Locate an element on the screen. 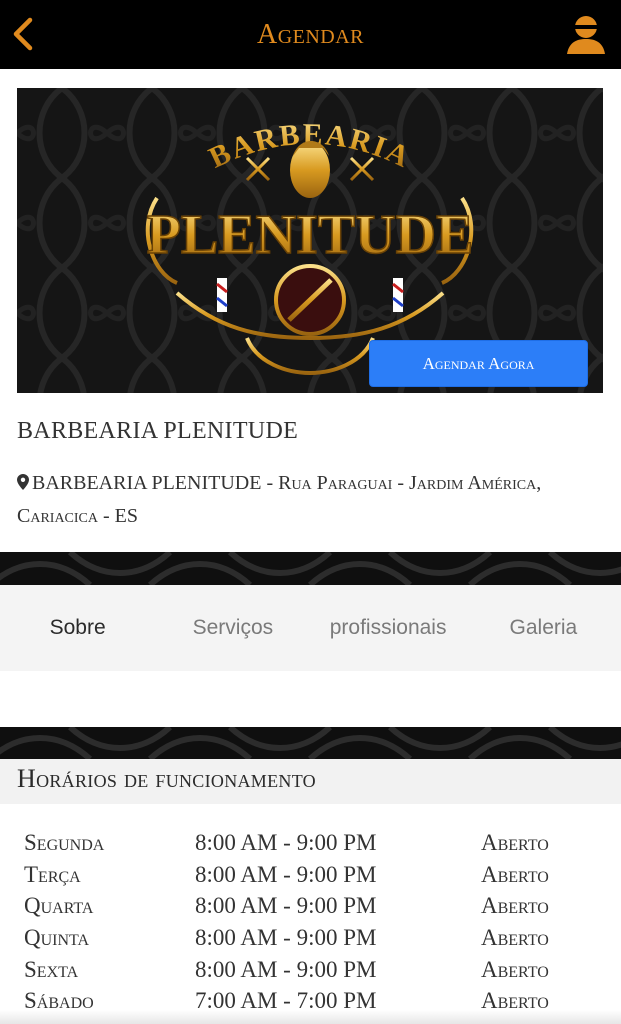 Image resolution: width=621 pixels, height=1024 pixels. table-row: Quinta 8:00 AM - 9:00 PM Aberto is located at coordinates (310, 941).